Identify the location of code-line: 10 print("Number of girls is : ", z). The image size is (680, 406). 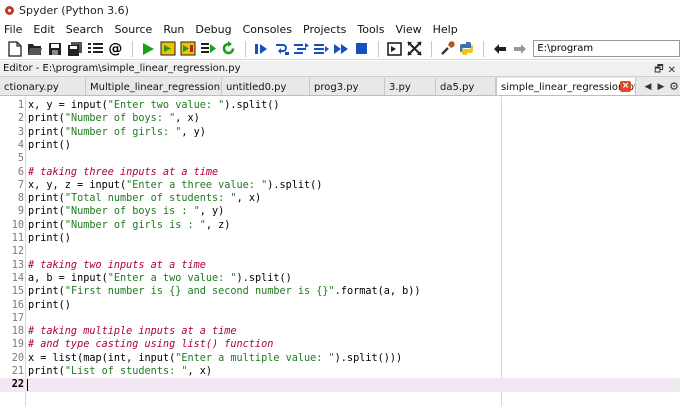
(340, 225).